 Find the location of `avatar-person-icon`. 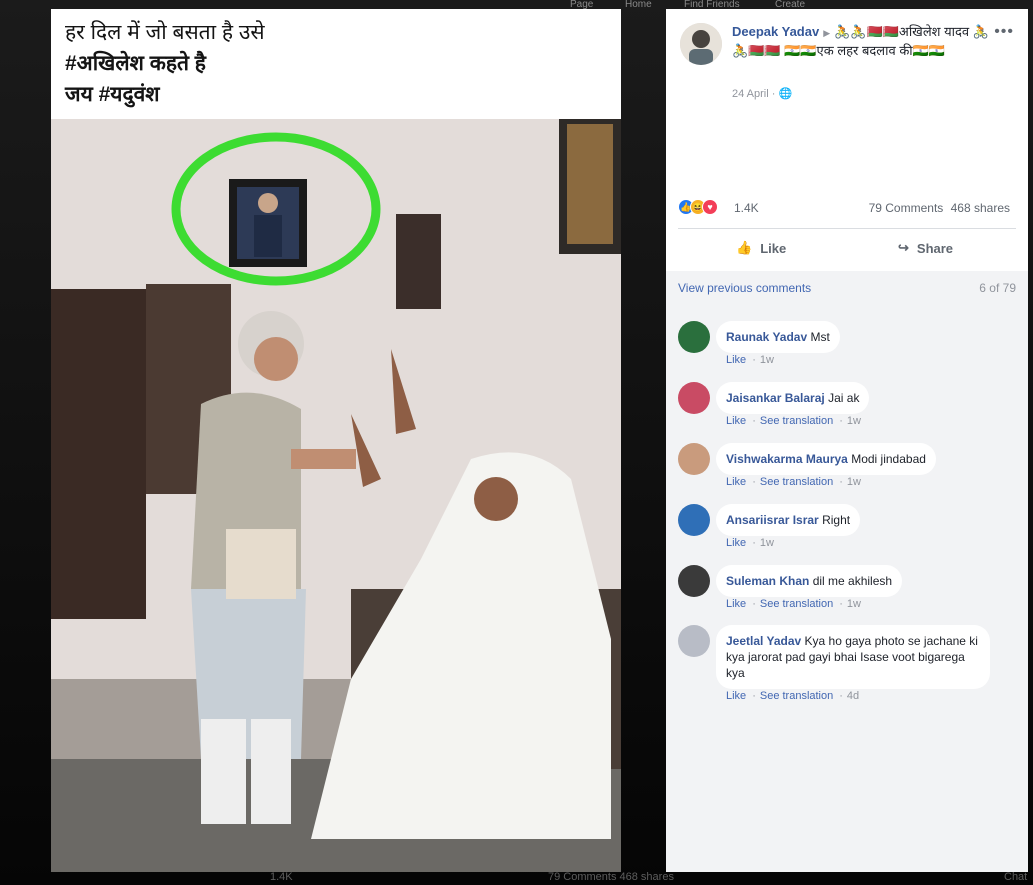

avatar-person-icon is located at coordinates (701, 44).